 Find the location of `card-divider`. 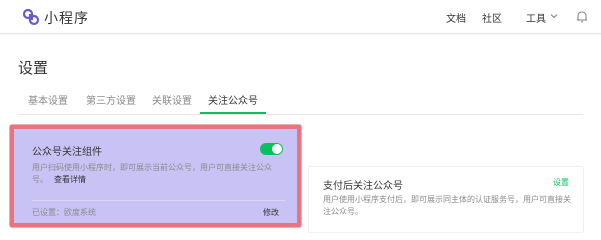

card-divider is located at coordinates (158, 200).